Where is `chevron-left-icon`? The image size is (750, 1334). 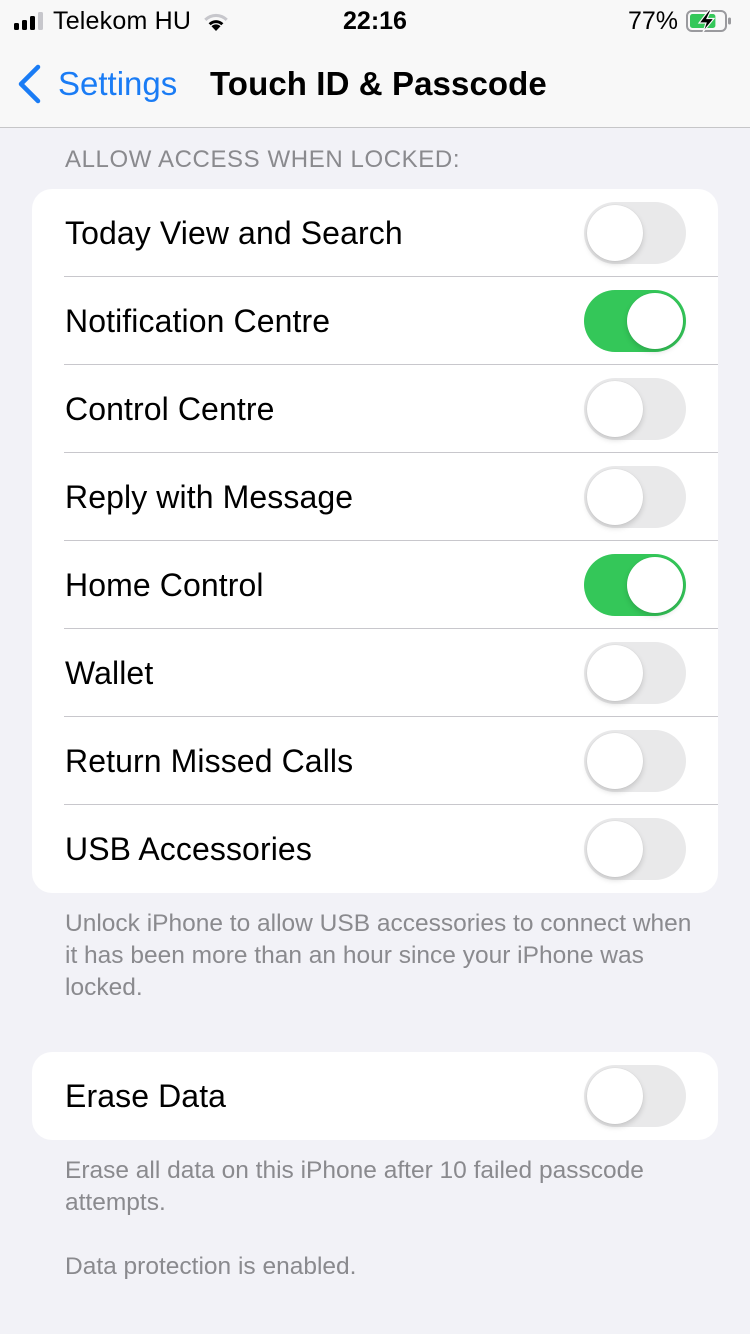
chevron-left-icon is located at coordinates (29, 84).